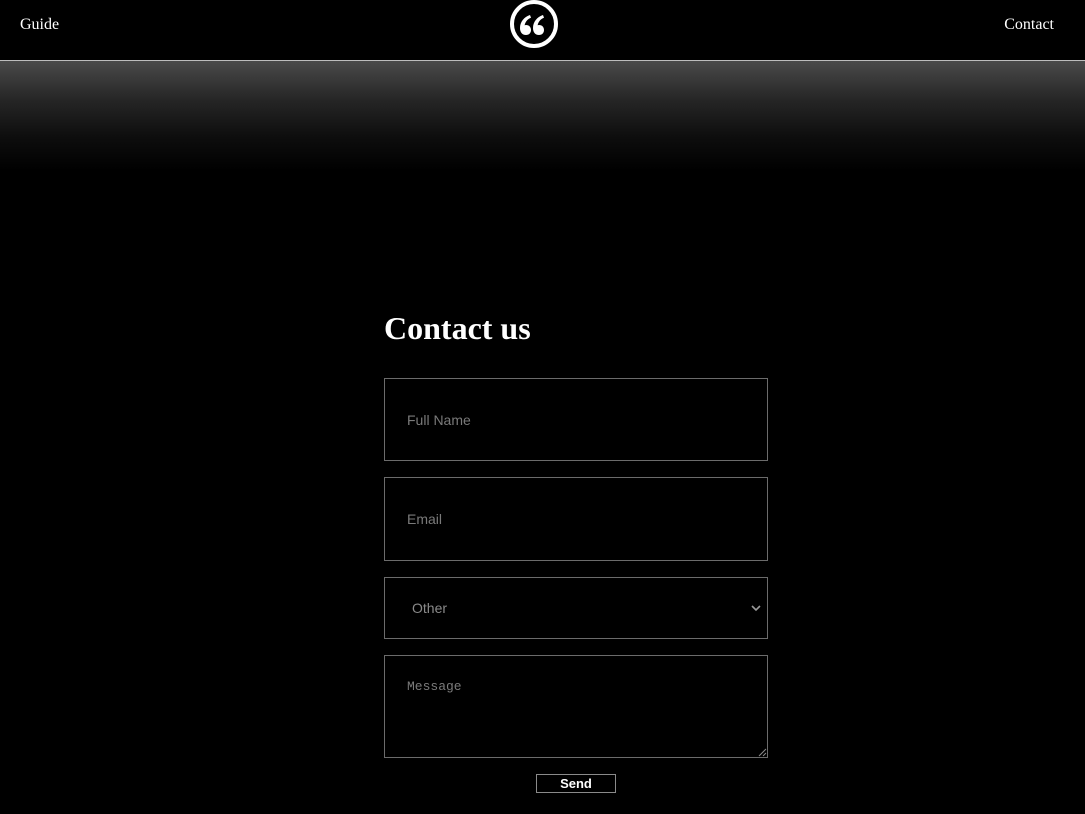 The image size is (1085, 814). Describe the element at coordinates (576, 419) in the screenshot. I see `full-name-input` at that location.